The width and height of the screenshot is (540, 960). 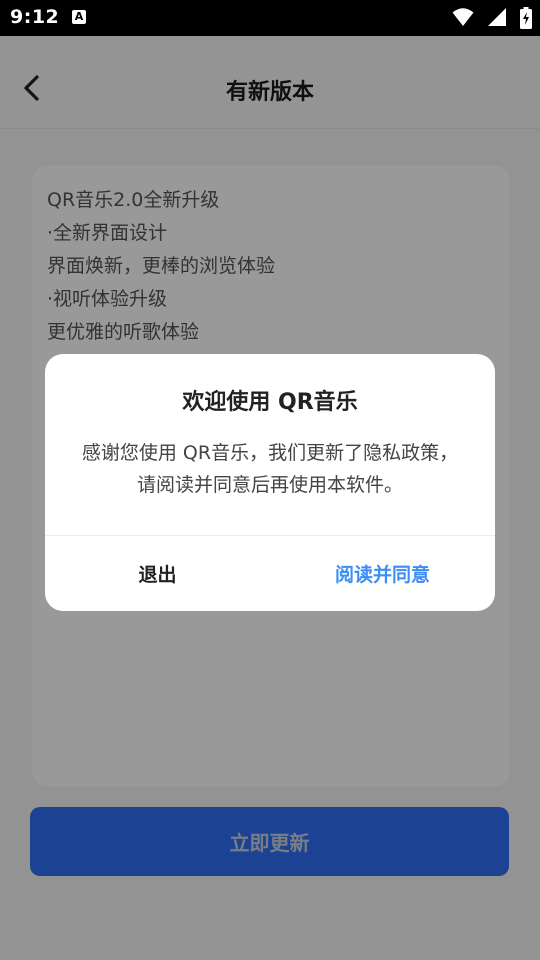 I want to click on wifi-icon, so click(x=463, y=17).